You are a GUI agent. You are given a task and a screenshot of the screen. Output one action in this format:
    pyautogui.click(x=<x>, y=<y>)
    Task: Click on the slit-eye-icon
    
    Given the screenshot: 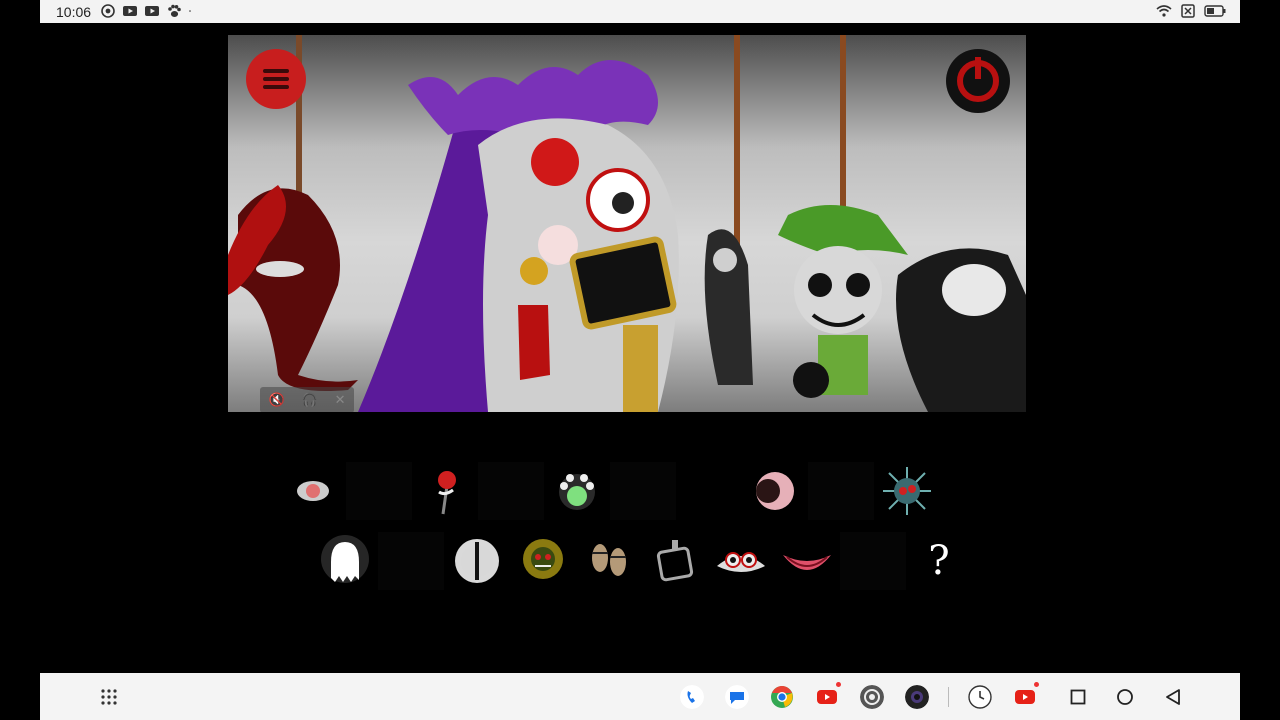 What is the action you would take?
    pyautogui.click(x=477, y=561)
    